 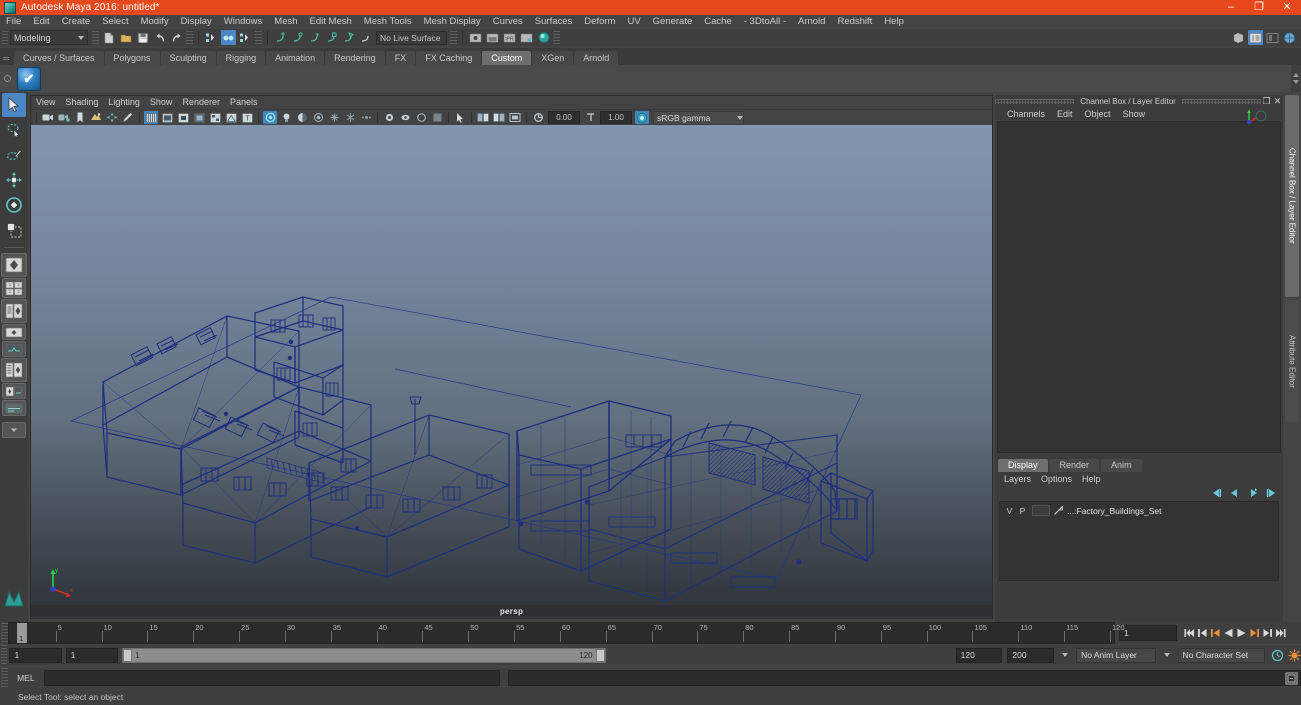 What do you see at coordinates (272, 678) in the screenshot?
I see `command-input` at bounding box center [272, 678].